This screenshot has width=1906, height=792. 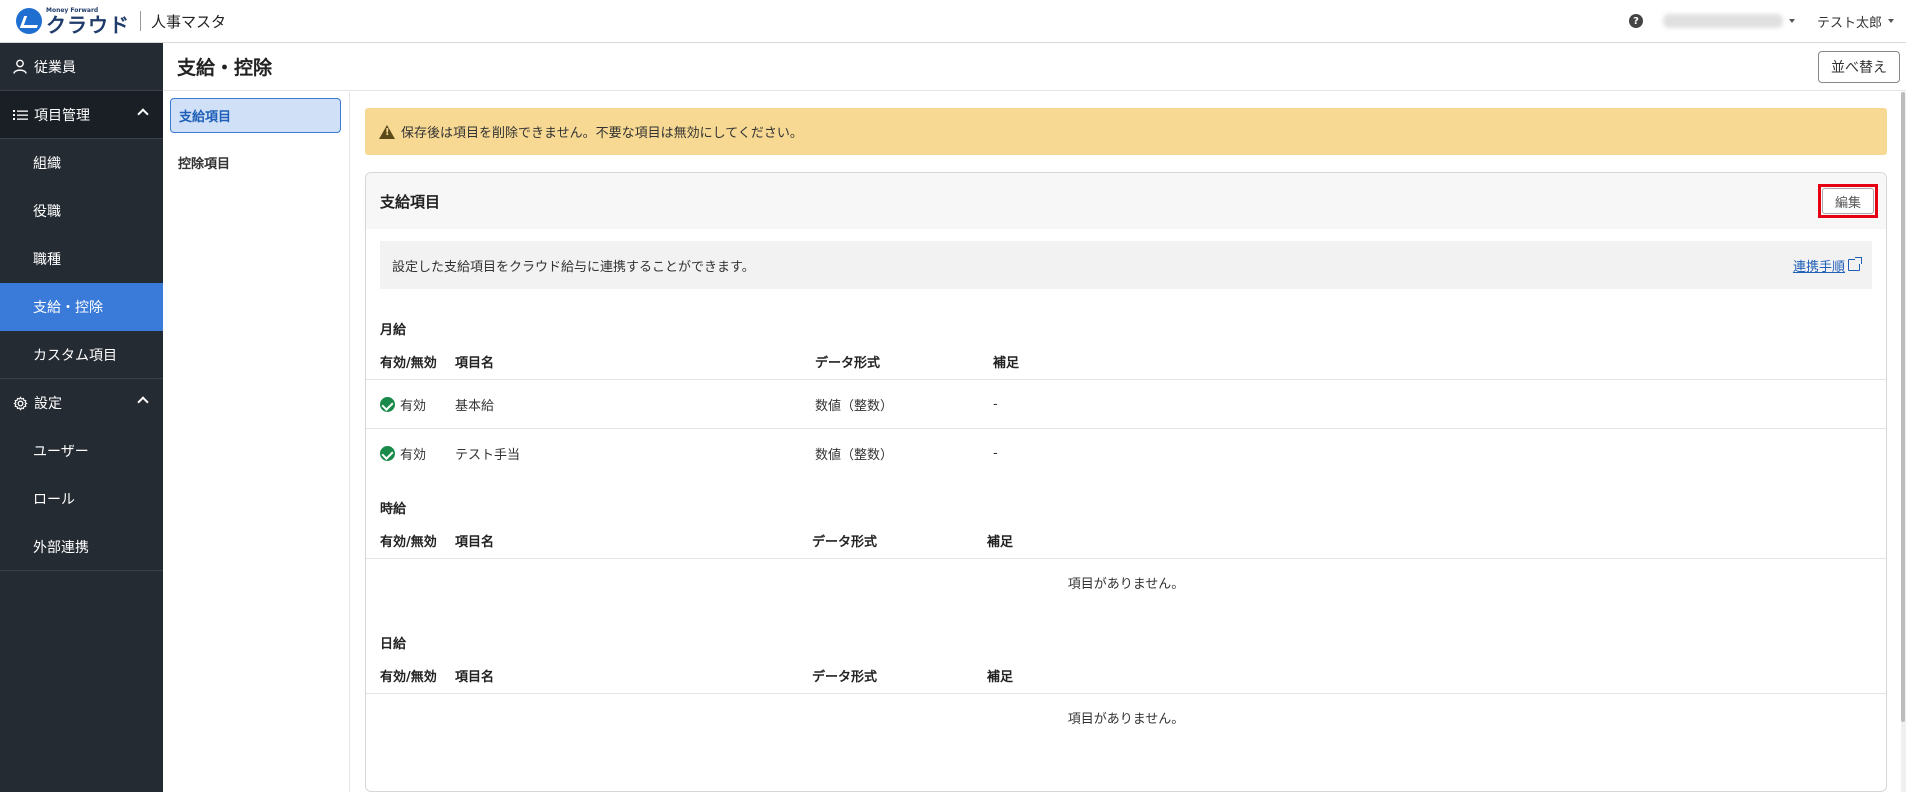 I want to click on sidebar-item-integrations: 外部連携, so click(x=81, y=547).